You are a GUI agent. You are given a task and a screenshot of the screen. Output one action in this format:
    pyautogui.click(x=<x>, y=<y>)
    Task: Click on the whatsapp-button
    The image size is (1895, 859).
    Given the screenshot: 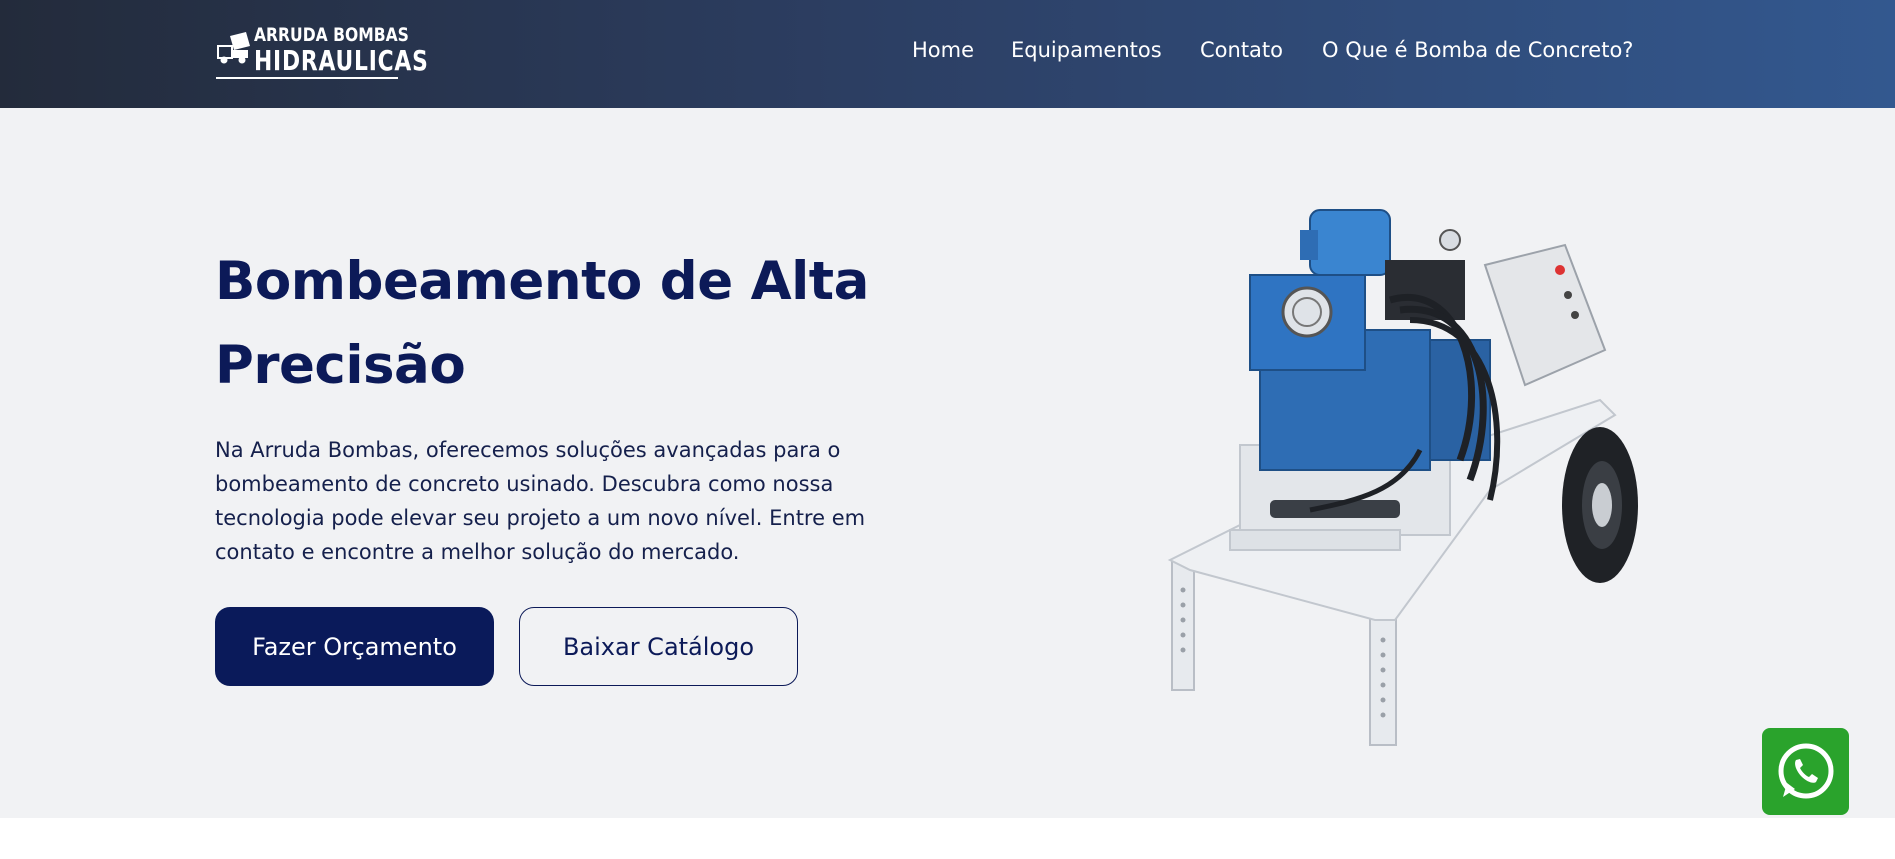 What is the action you would take?
    pyautogui.click(x=1805, y=771)
    